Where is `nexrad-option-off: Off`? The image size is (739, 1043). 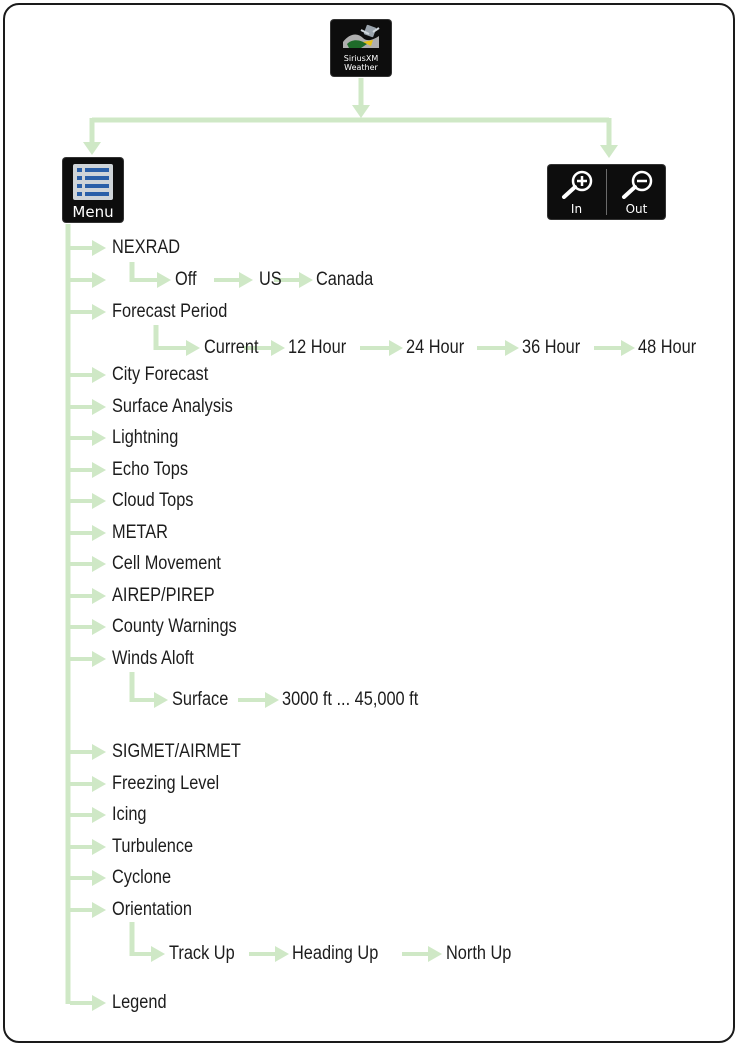
nexrad-option-off: Off is located at coordinates (186, 279).